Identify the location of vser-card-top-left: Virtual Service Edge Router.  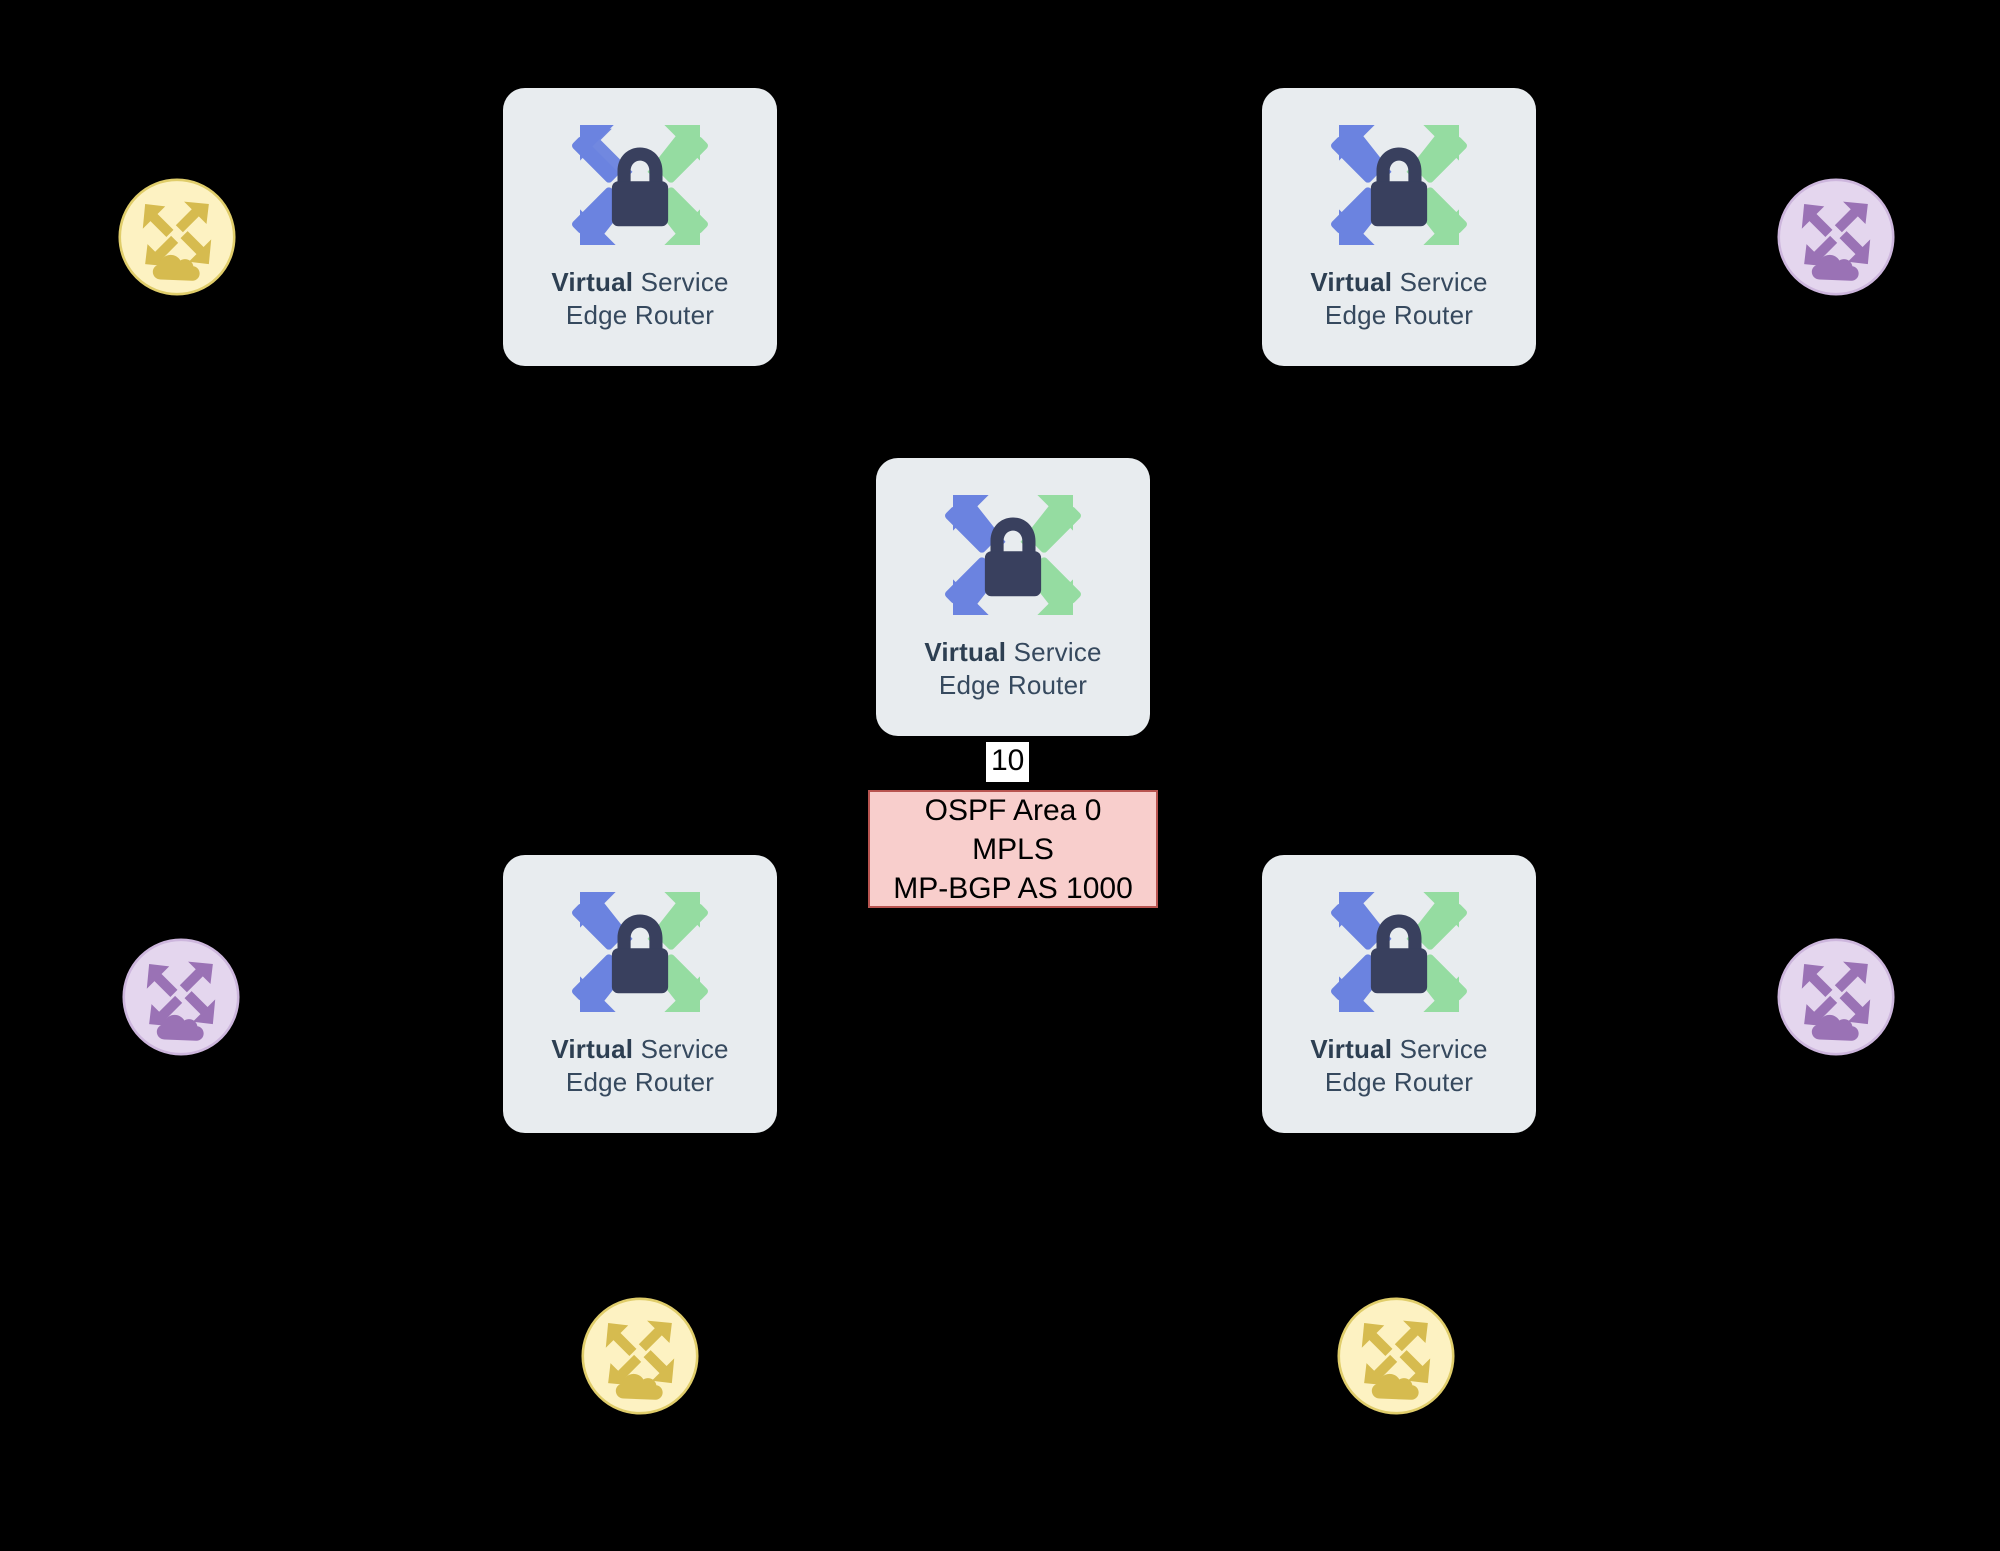
(640, 227).